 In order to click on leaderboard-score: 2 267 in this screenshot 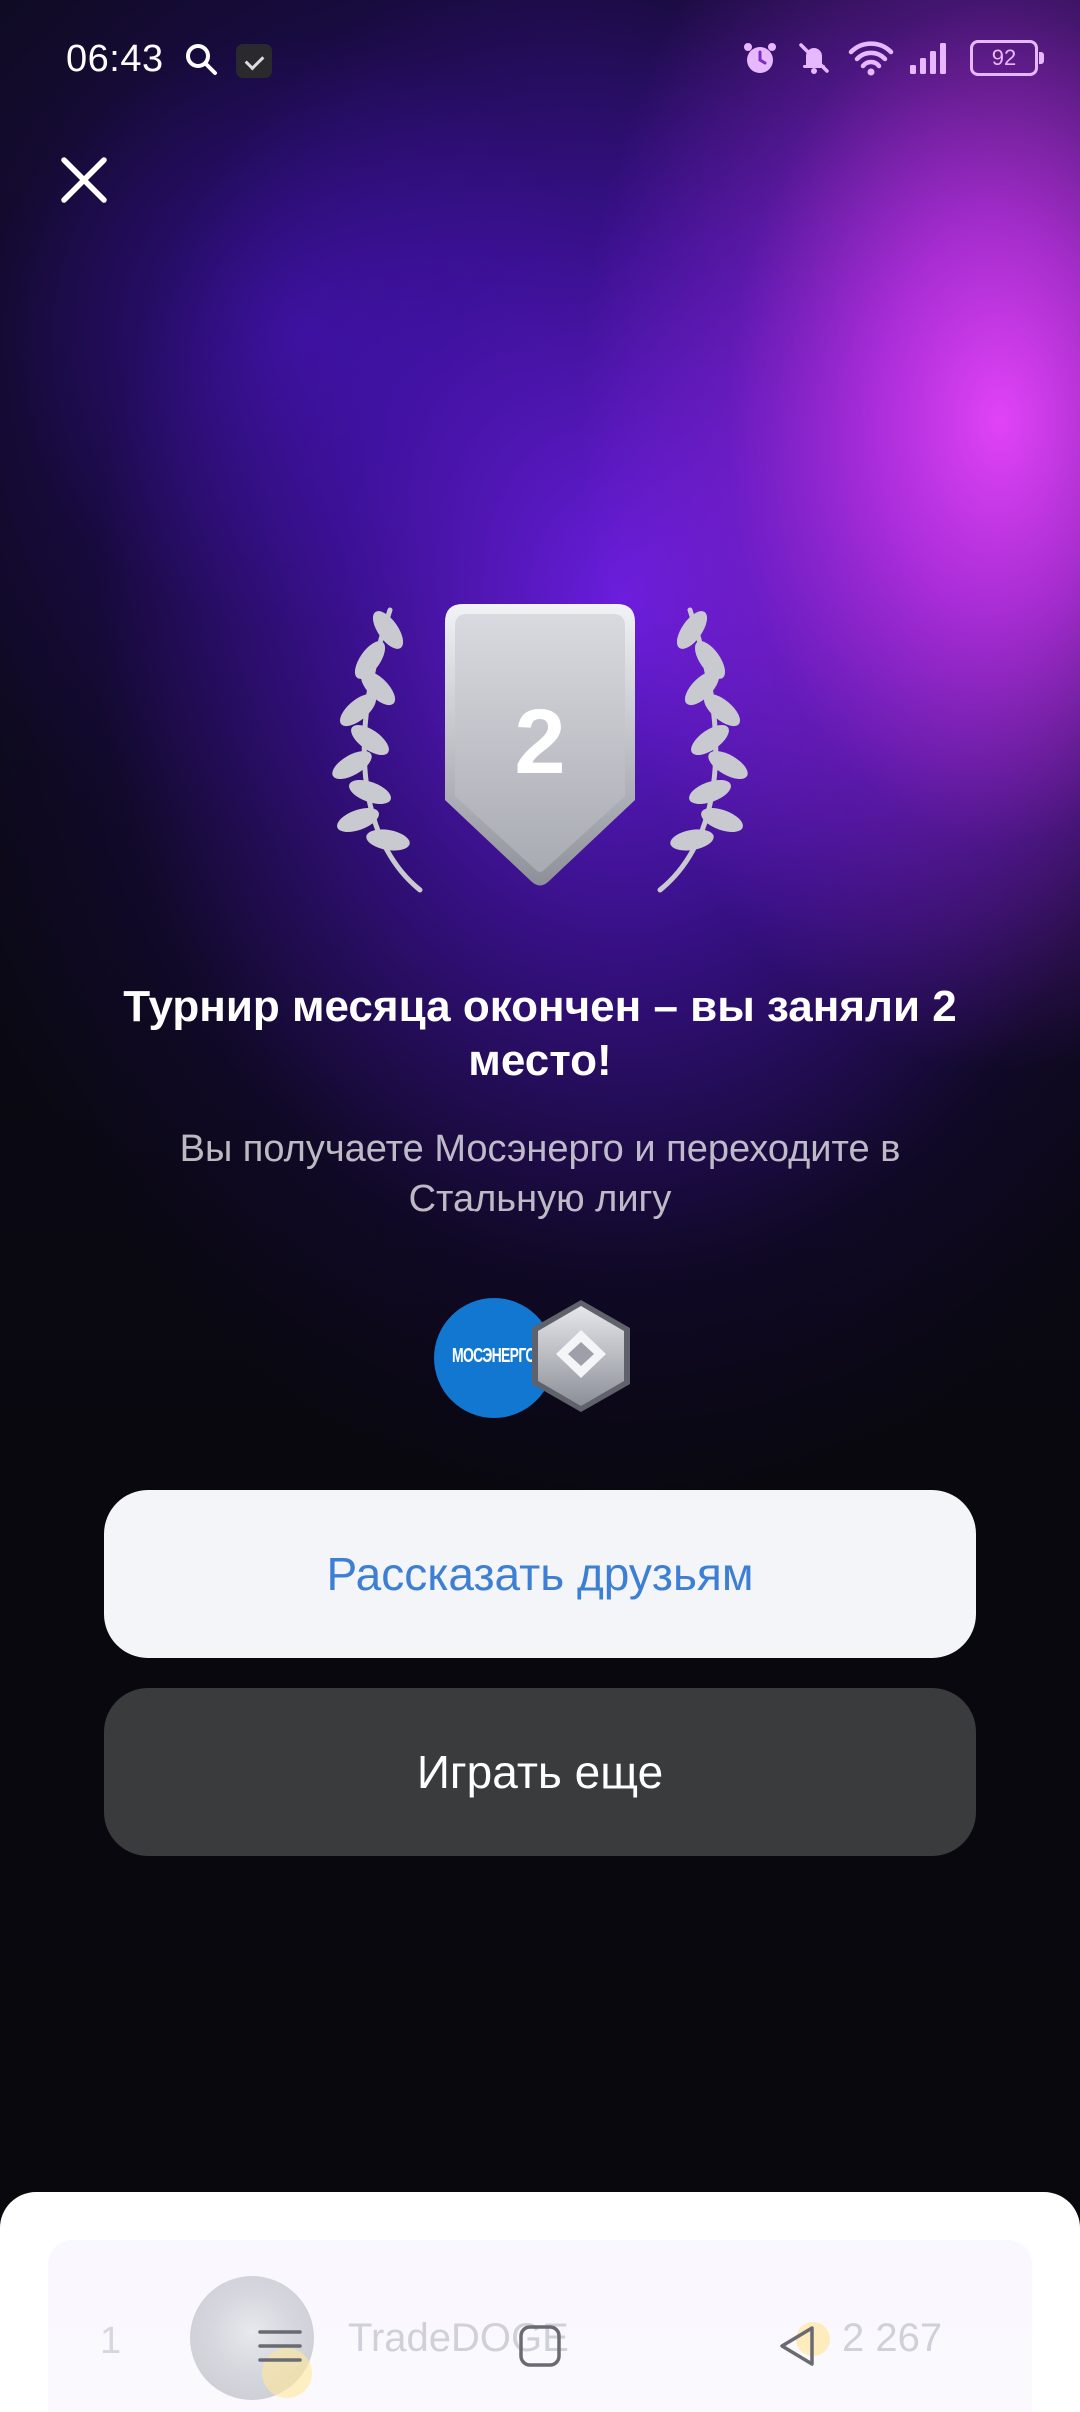, I will do `click(892, 2338)`.